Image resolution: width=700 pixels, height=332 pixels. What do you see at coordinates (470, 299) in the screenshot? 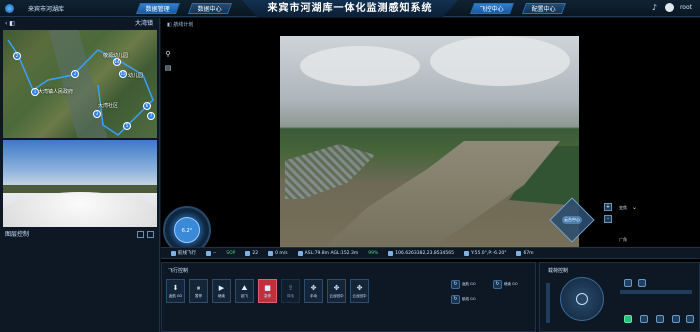
I see `route-go-button: ↻ 航线 GO` at bounding box center [470, 299].